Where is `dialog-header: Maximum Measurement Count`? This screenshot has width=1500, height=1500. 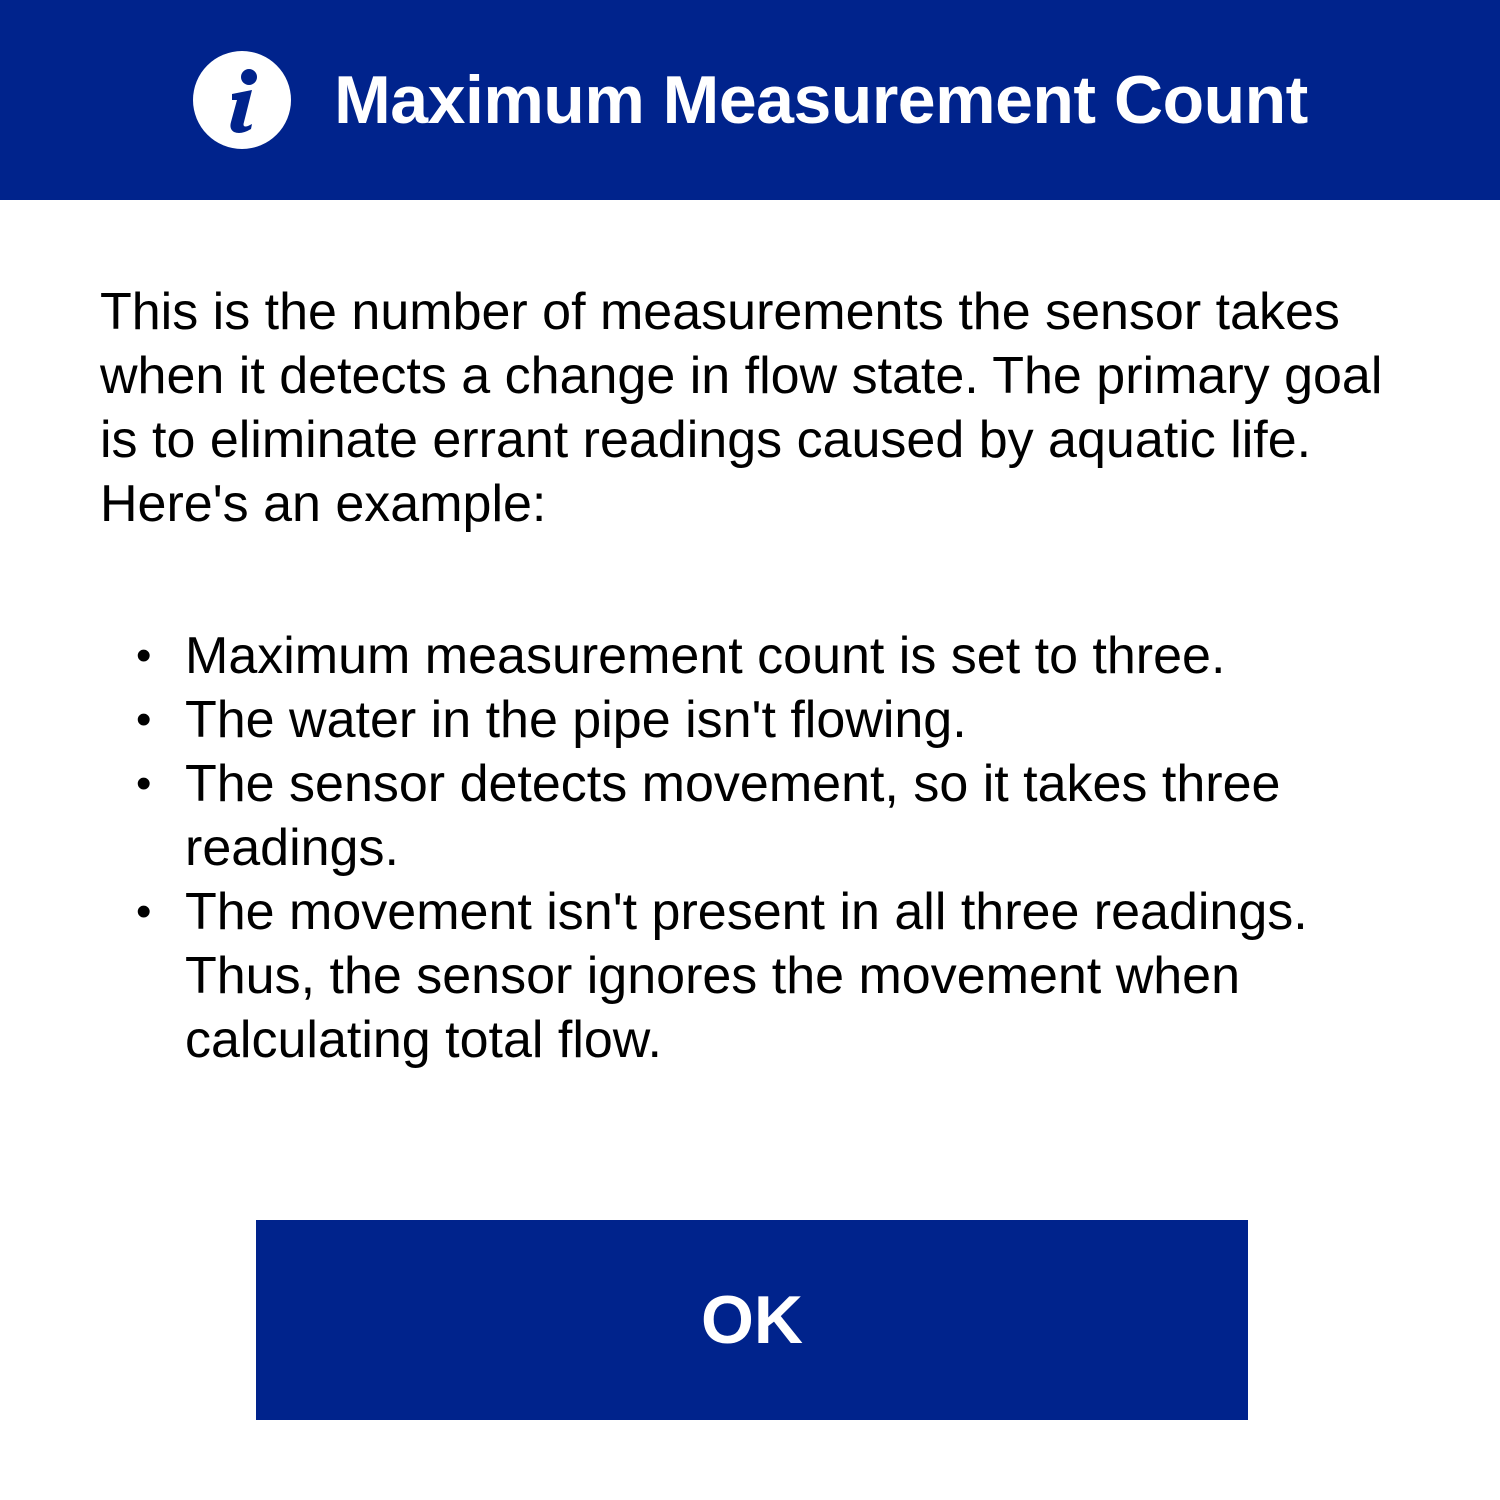 dialog-header: Maximum Measurement Count is located at coordinates (750, 100).